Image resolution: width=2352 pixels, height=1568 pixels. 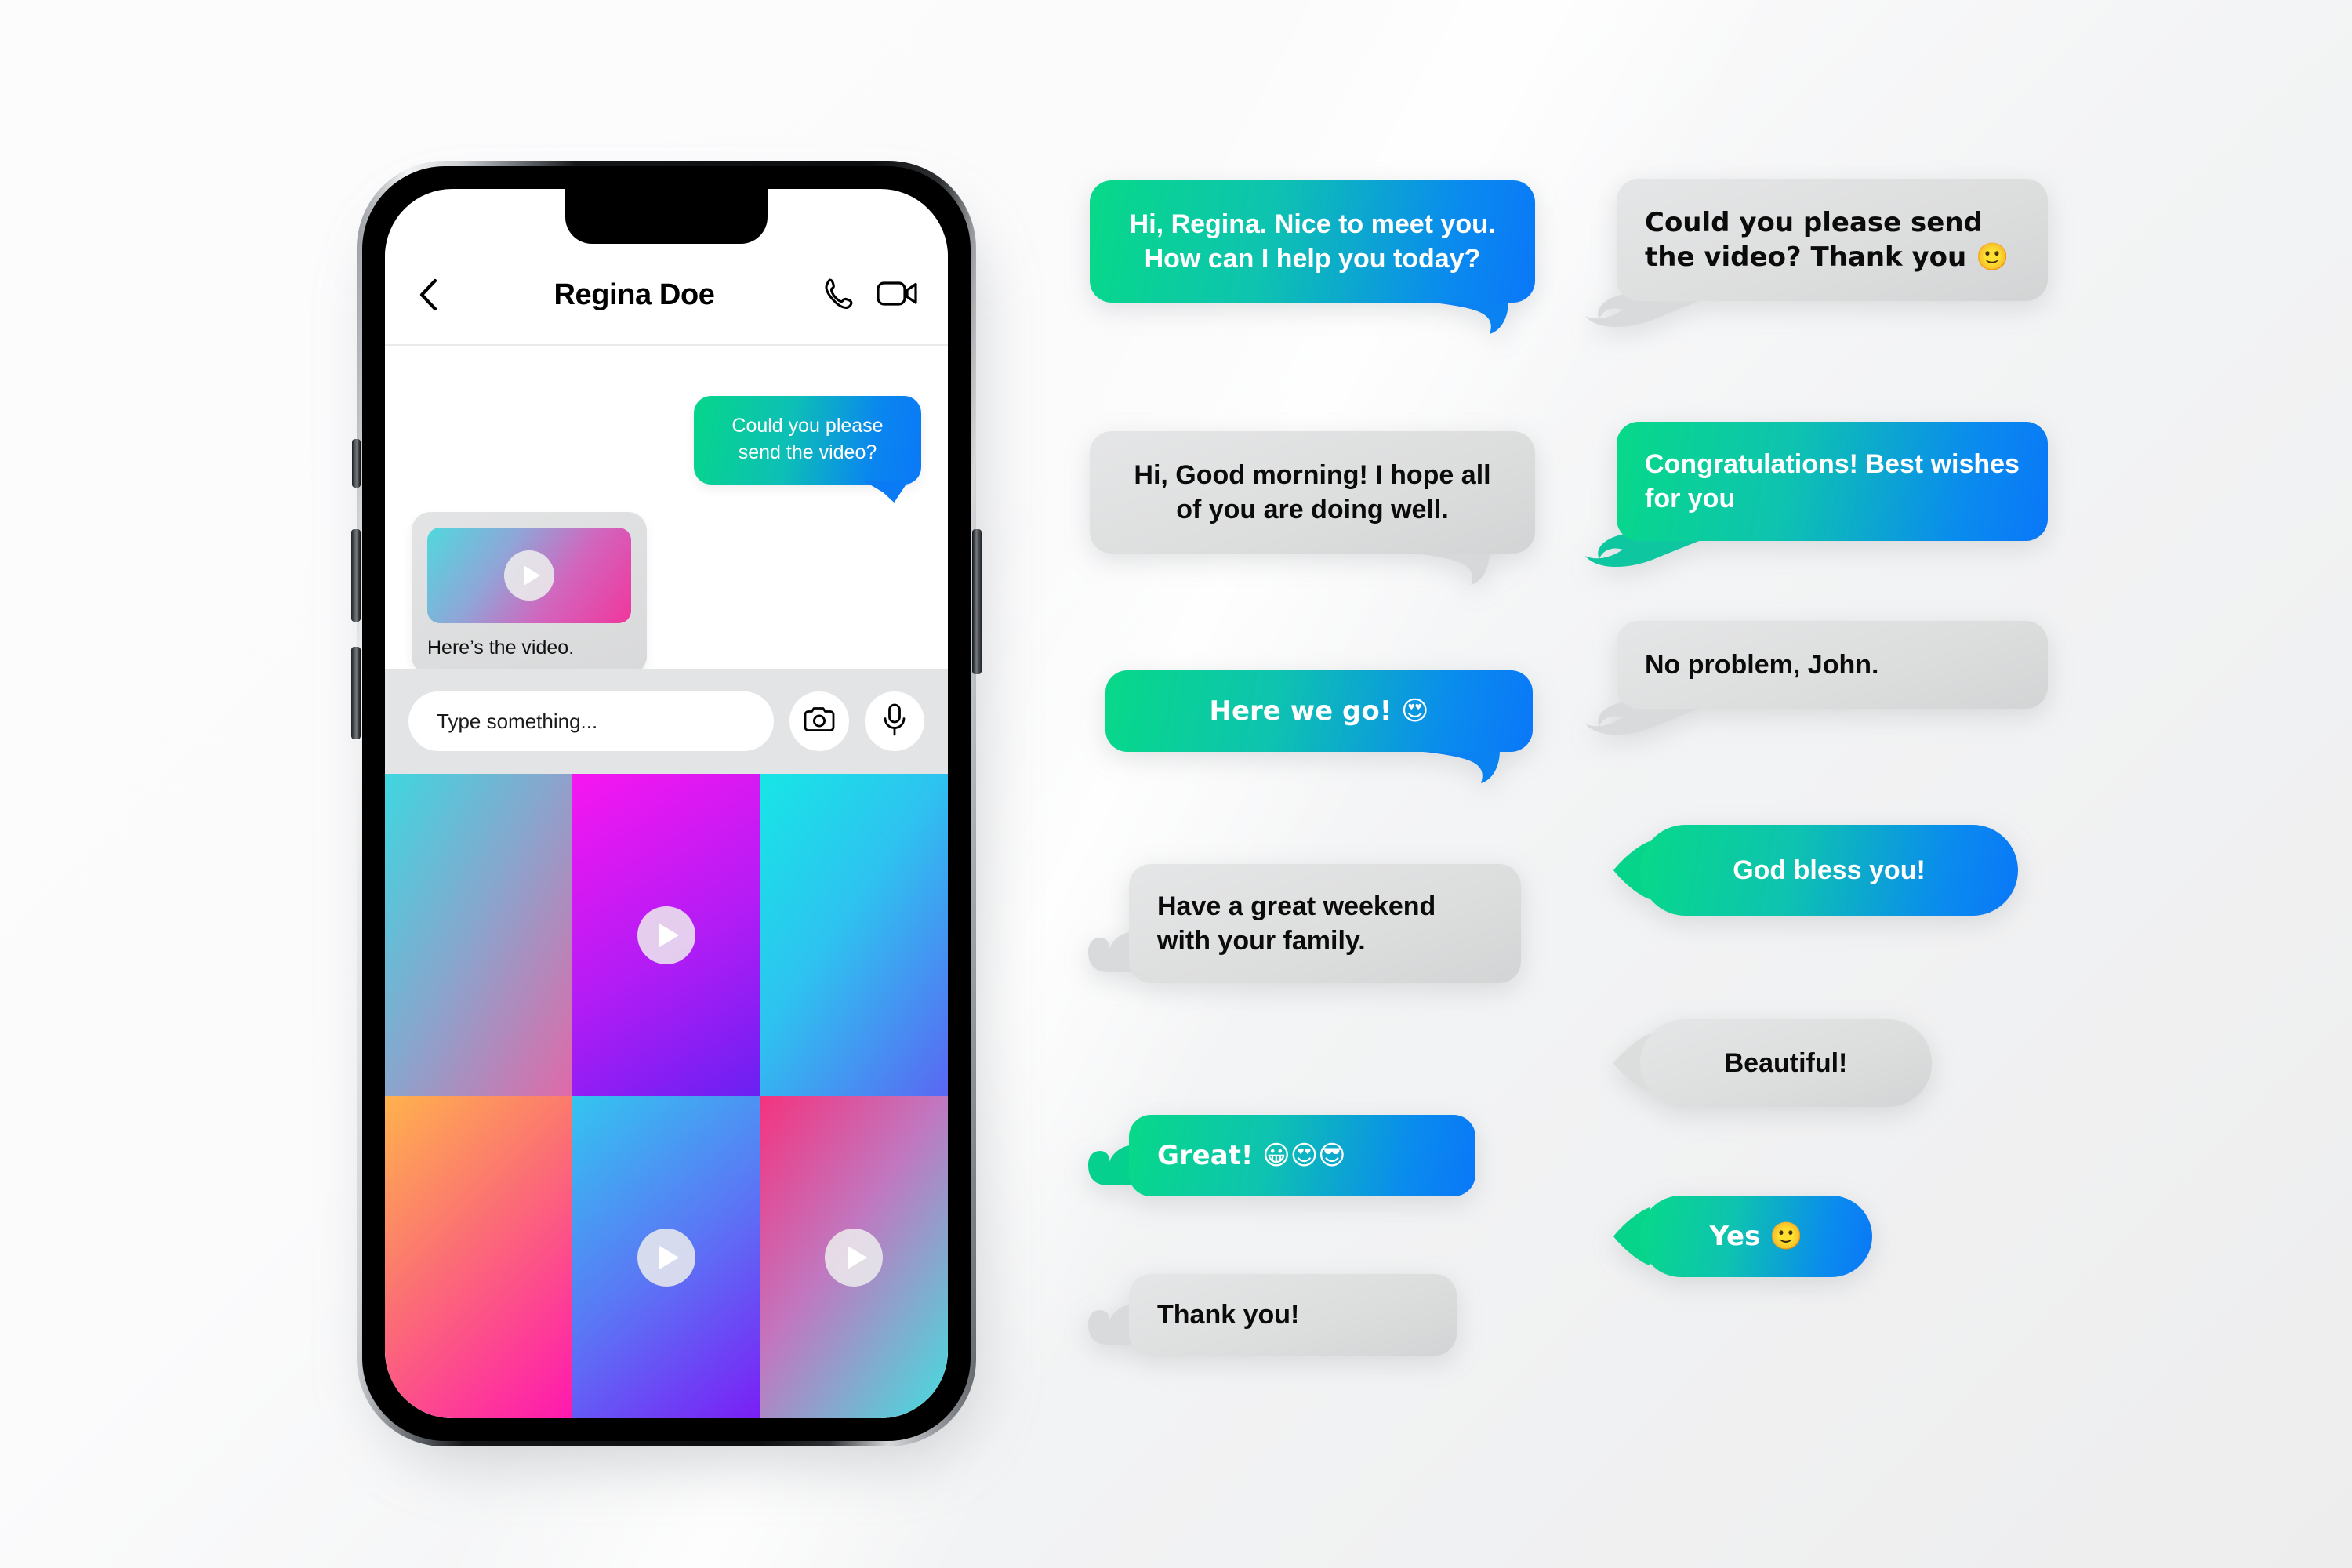 What do you see at coordinates (1832, 482) in the screenshot?
I see `chat-bubble-text: Congratulations! Best wishes for you` at bounding box center [1832, 482].